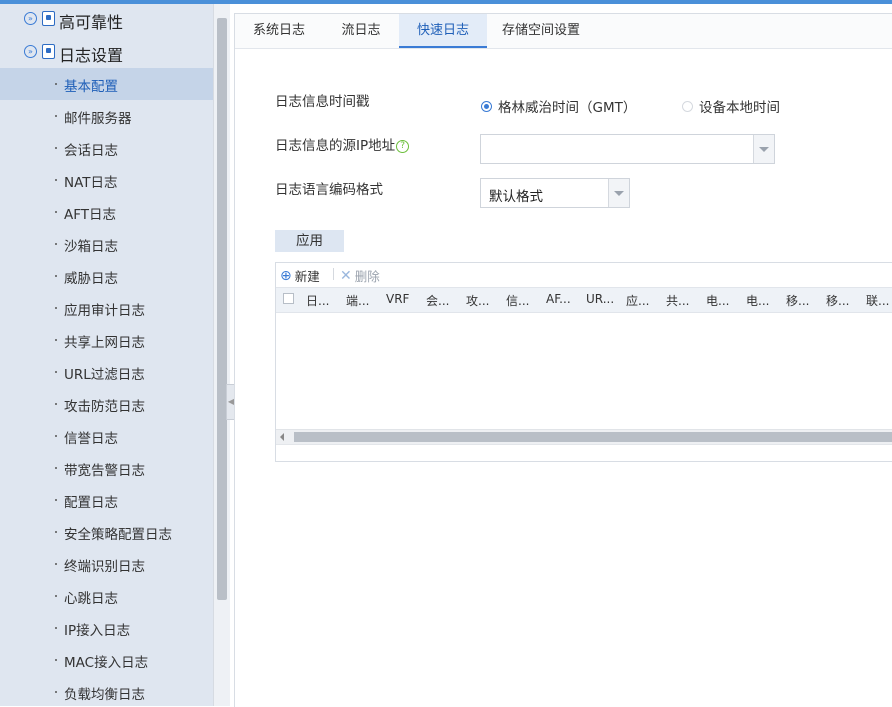  What do you see at coordinates (106, 340) in the screenshot?
I see `sidebar-item-shared-access-log: 共享上网日志` at bounding box center [106, 340].